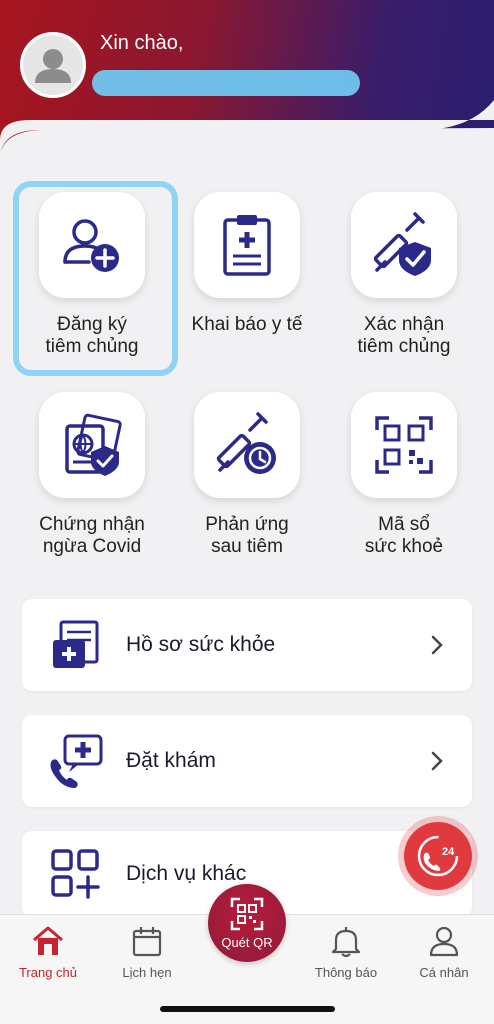  Describe the element at coordinates (147, 972) in the screenshot. I see `nav-schedule-label: Lịch hẹn` at that location.